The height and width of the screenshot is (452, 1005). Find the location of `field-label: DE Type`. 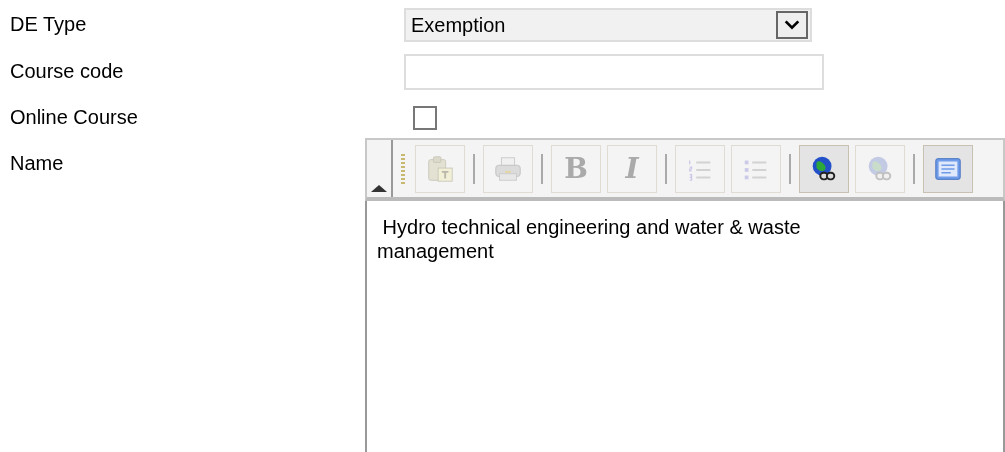

field-label: DE Type is located at coordinates (49, 24).